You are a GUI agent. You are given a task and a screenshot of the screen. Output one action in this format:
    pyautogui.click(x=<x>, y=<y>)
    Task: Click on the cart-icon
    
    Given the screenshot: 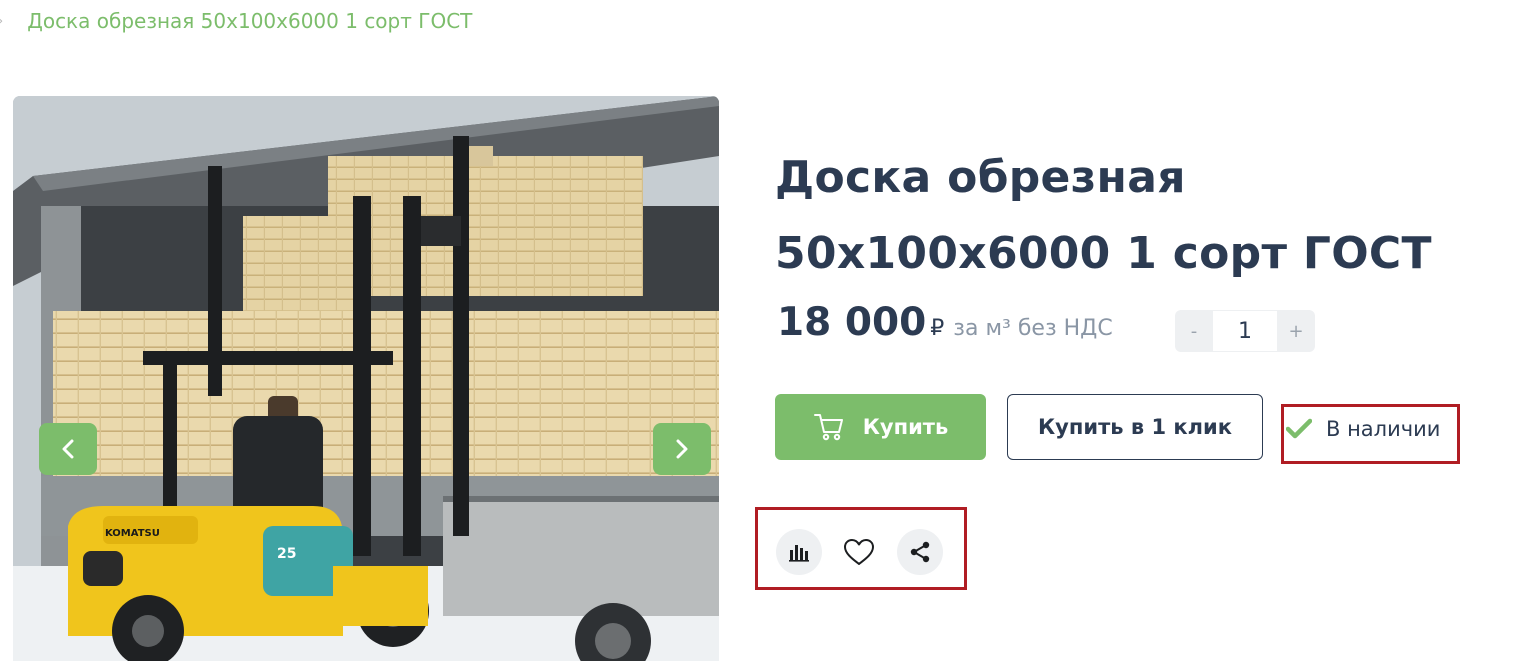 What is the action you would take?
    pyautogui.click(x=828, y=427)
    